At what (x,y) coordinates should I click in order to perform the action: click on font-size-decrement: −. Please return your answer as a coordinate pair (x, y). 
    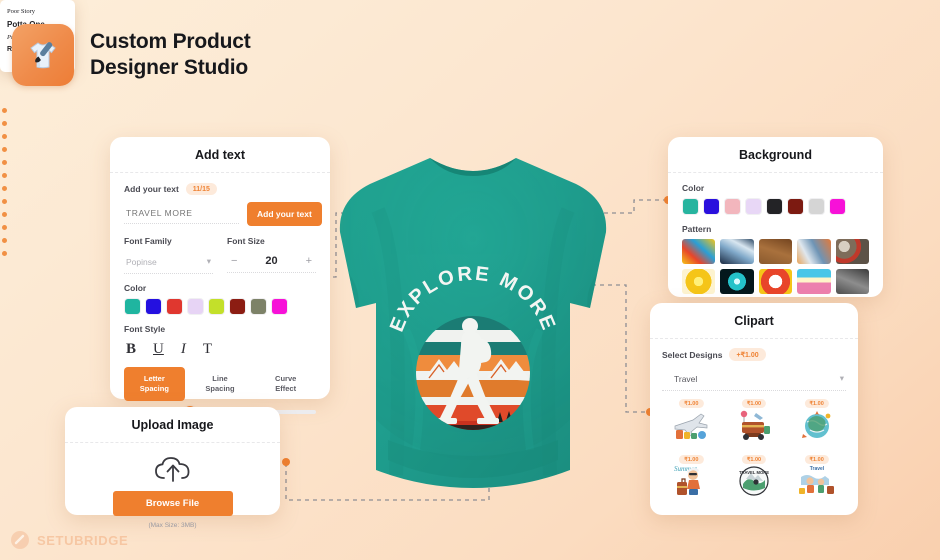
    Looking at the image, I should click on (234, 261).